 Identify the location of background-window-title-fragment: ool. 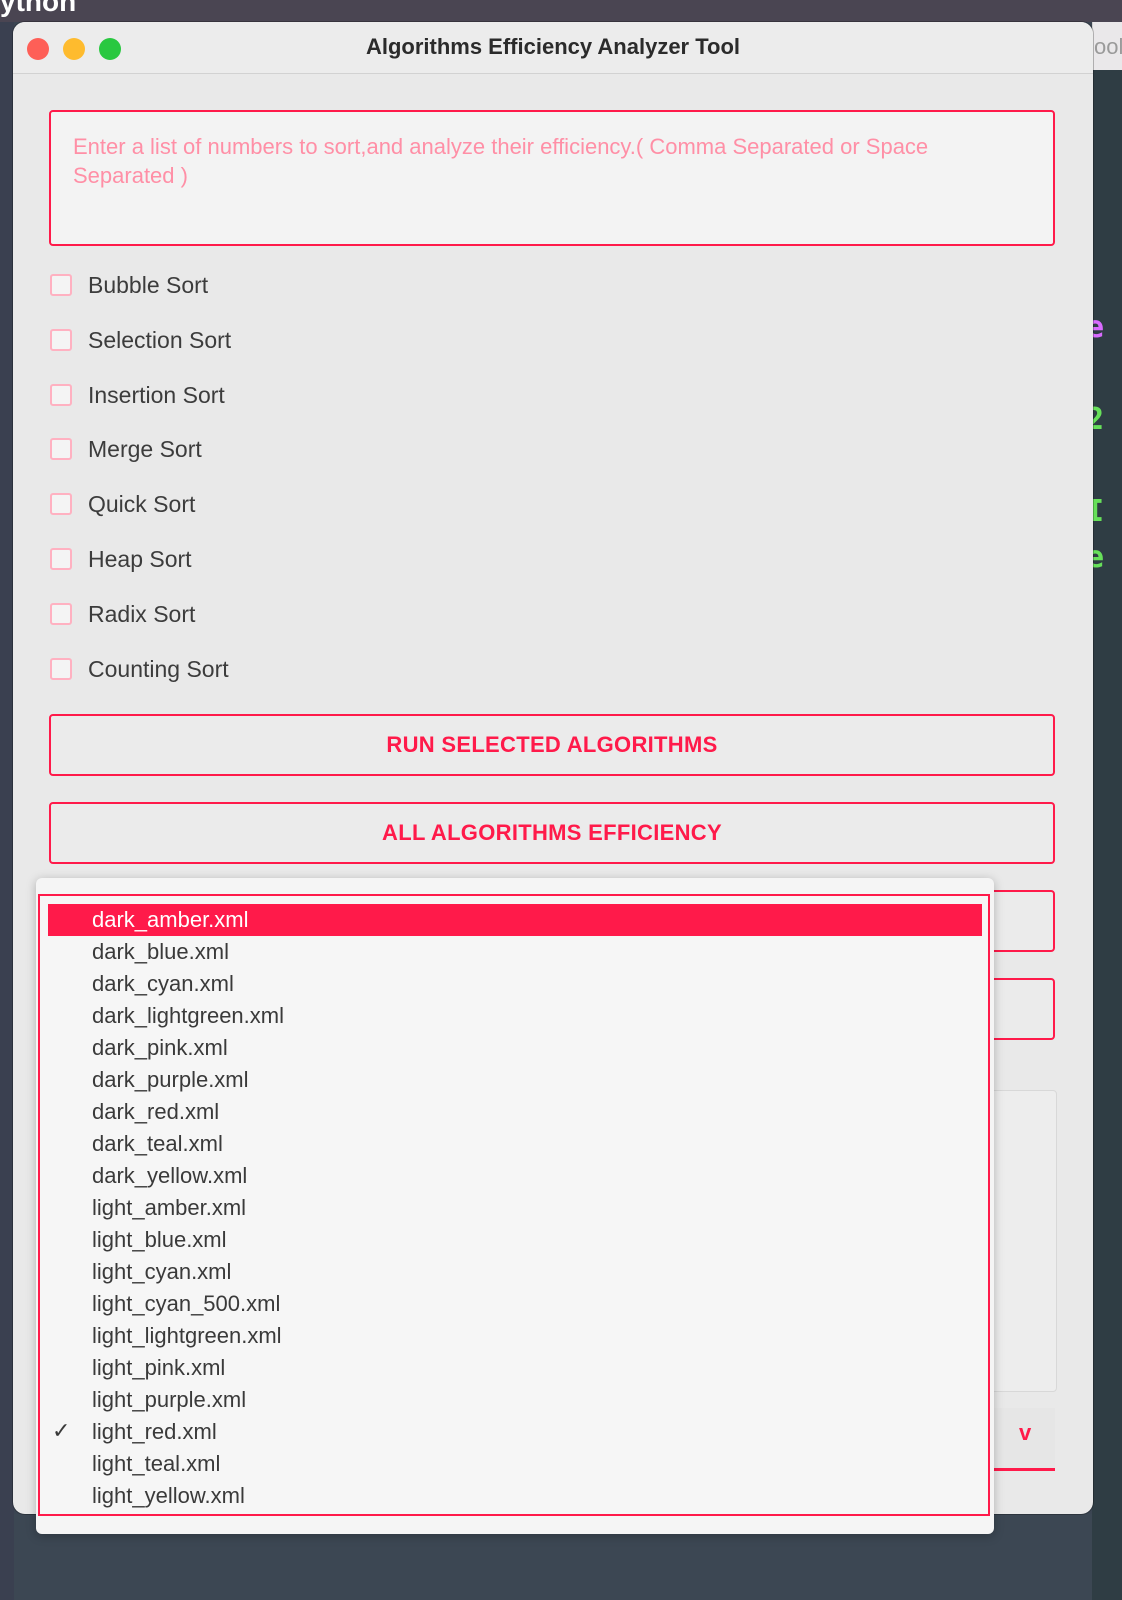
(1108, 46).